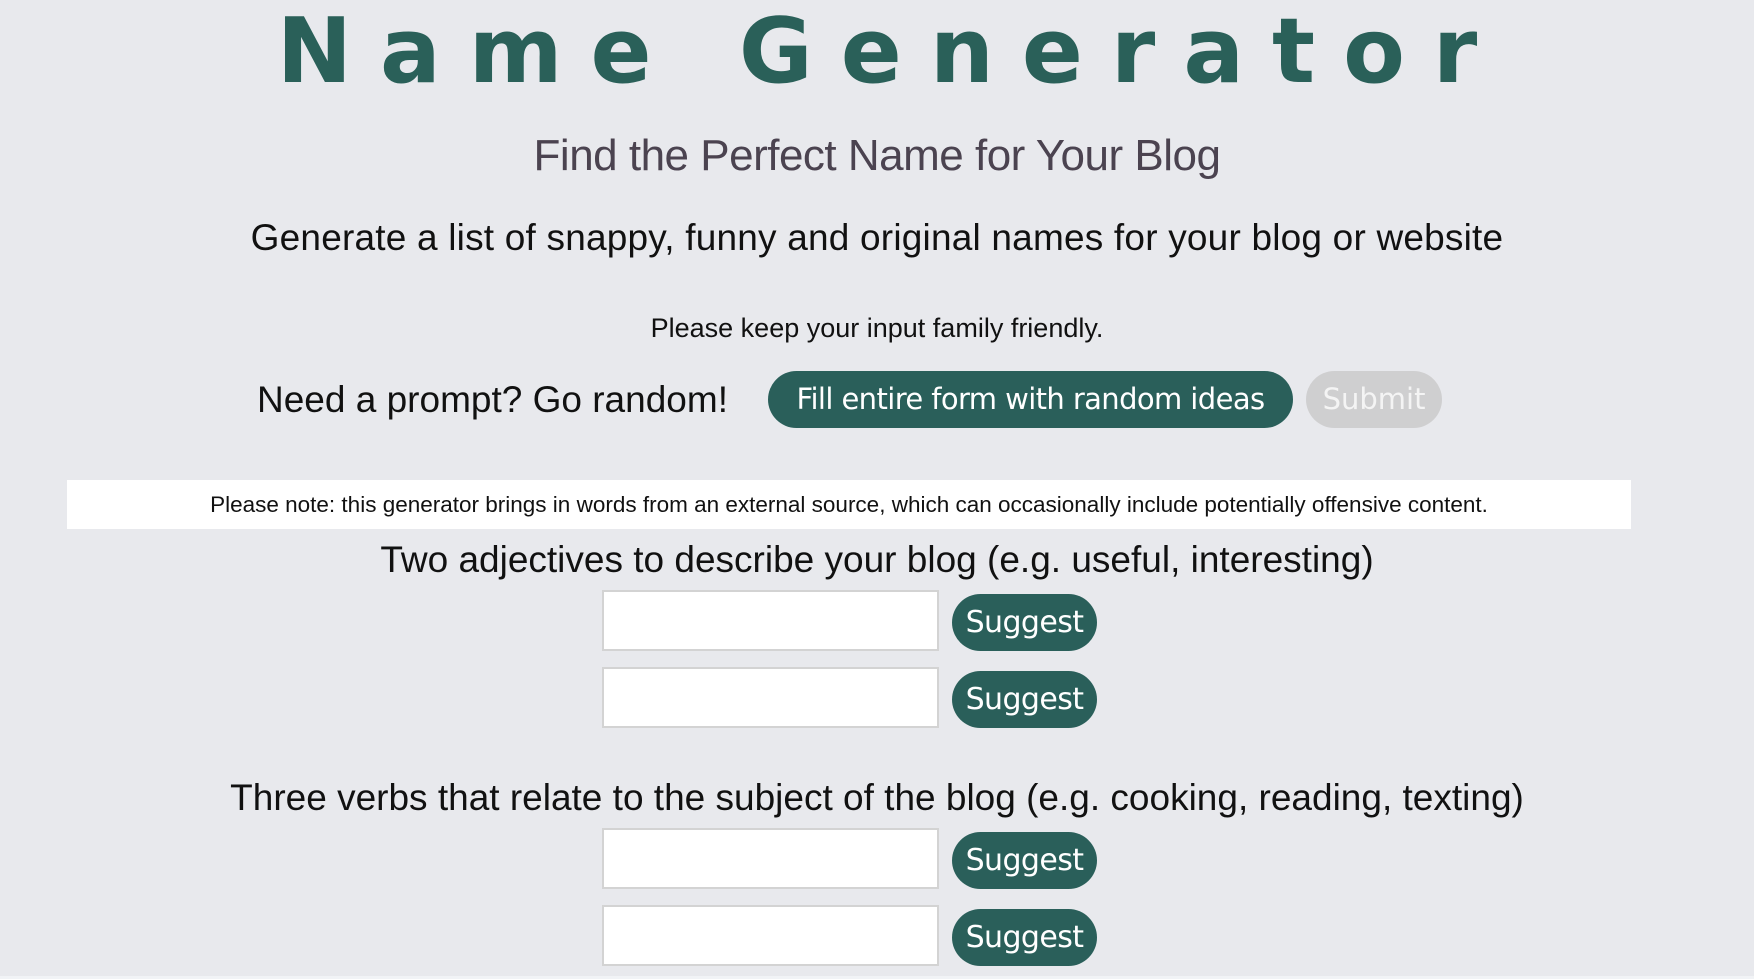  I want to click on suggest-adjective-2-button: Suggest, so click(1024, 699).